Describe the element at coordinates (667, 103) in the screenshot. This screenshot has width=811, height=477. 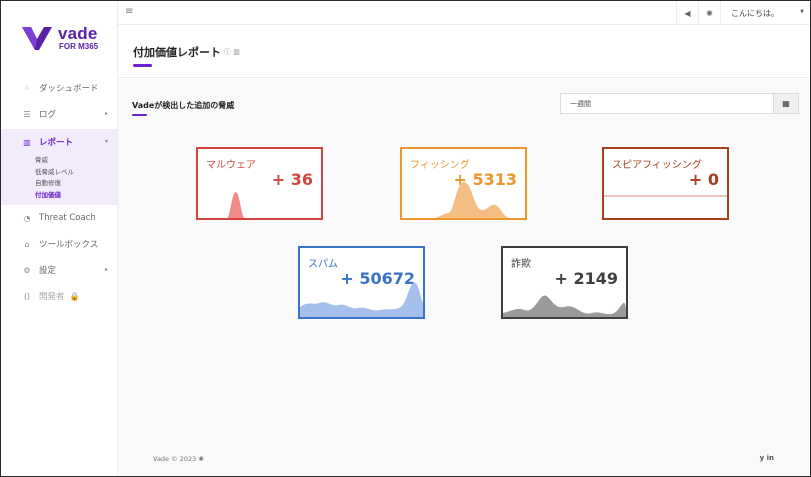
I see `period-select: 一週間` at that location.